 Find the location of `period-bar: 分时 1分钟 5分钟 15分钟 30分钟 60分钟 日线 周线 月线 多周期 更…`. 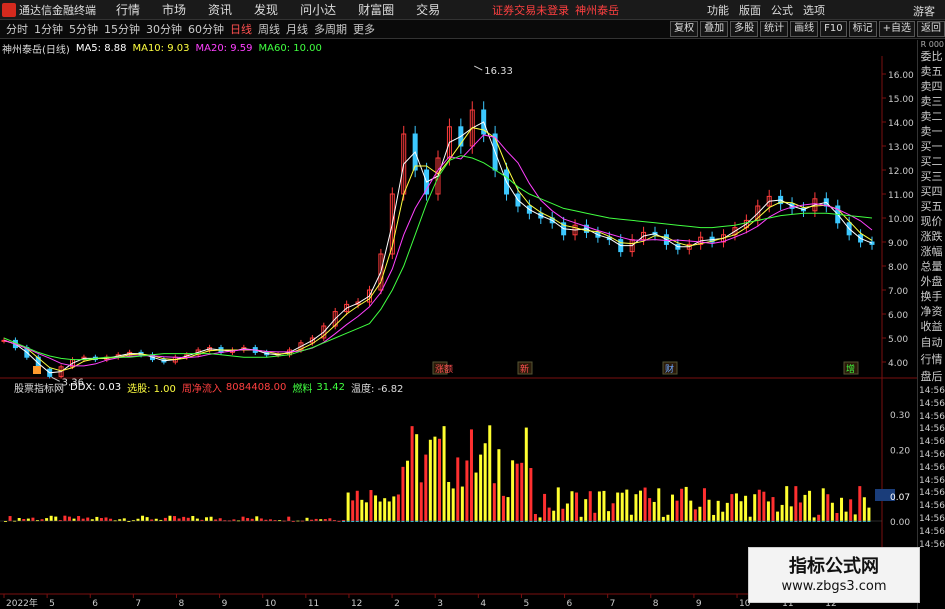

period-bar: 分时 1分钟 5分钟 15分钟 30分钟 60分钟 日线 周线 月线 多周期 更… is located at coordinates (472, 29).